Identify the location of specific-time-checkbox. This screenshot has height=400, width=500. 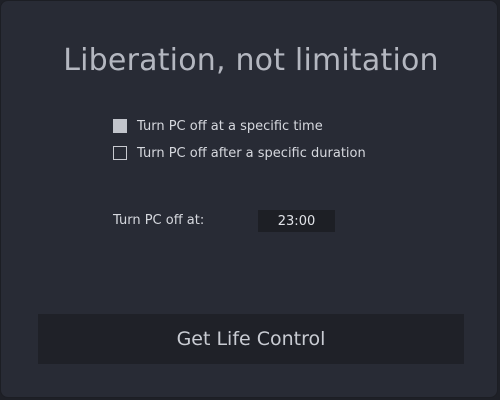
(120, 126).